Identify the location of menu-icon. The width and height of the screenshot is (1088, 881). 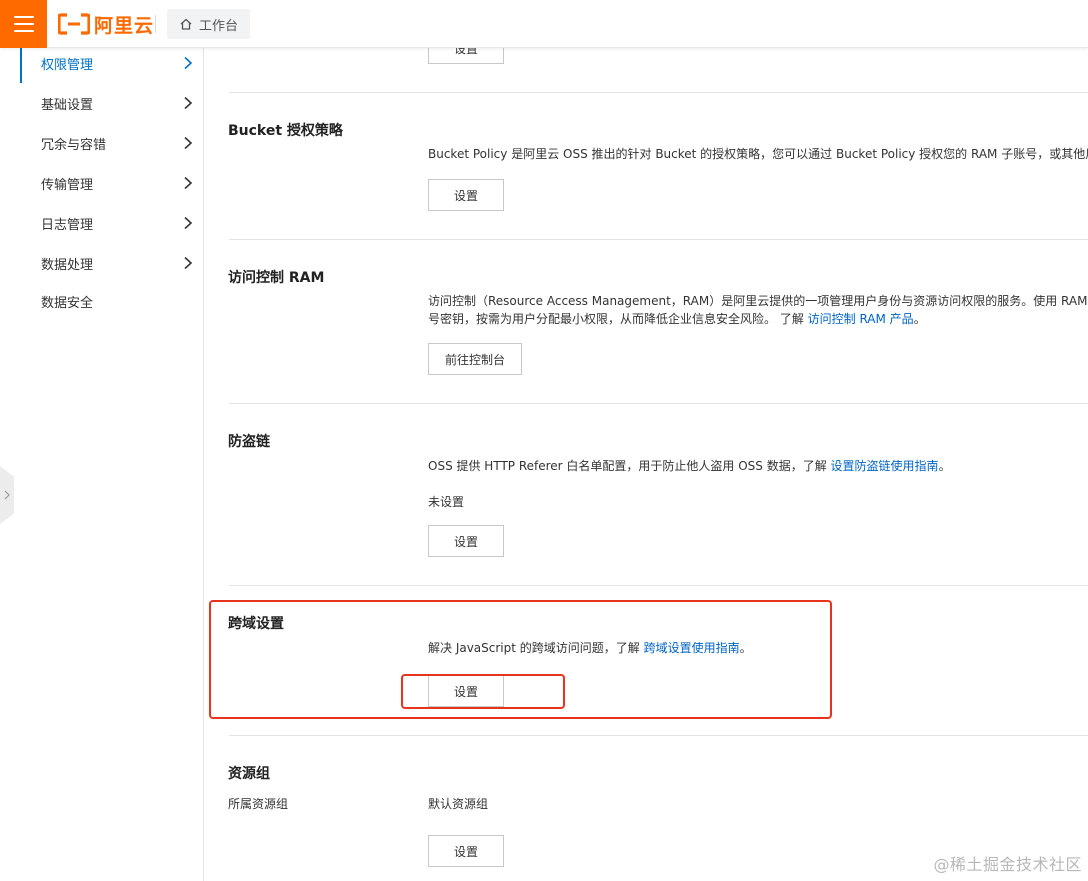
(23, 24).